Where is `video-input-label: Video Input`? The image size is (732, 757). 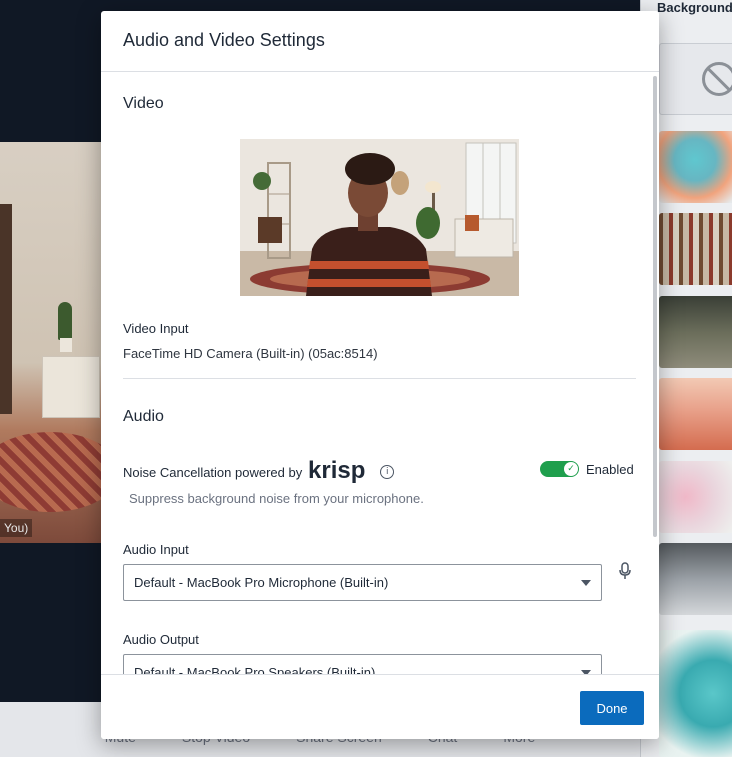
video-input-label: Video Input is located at coordinates (156, 328).